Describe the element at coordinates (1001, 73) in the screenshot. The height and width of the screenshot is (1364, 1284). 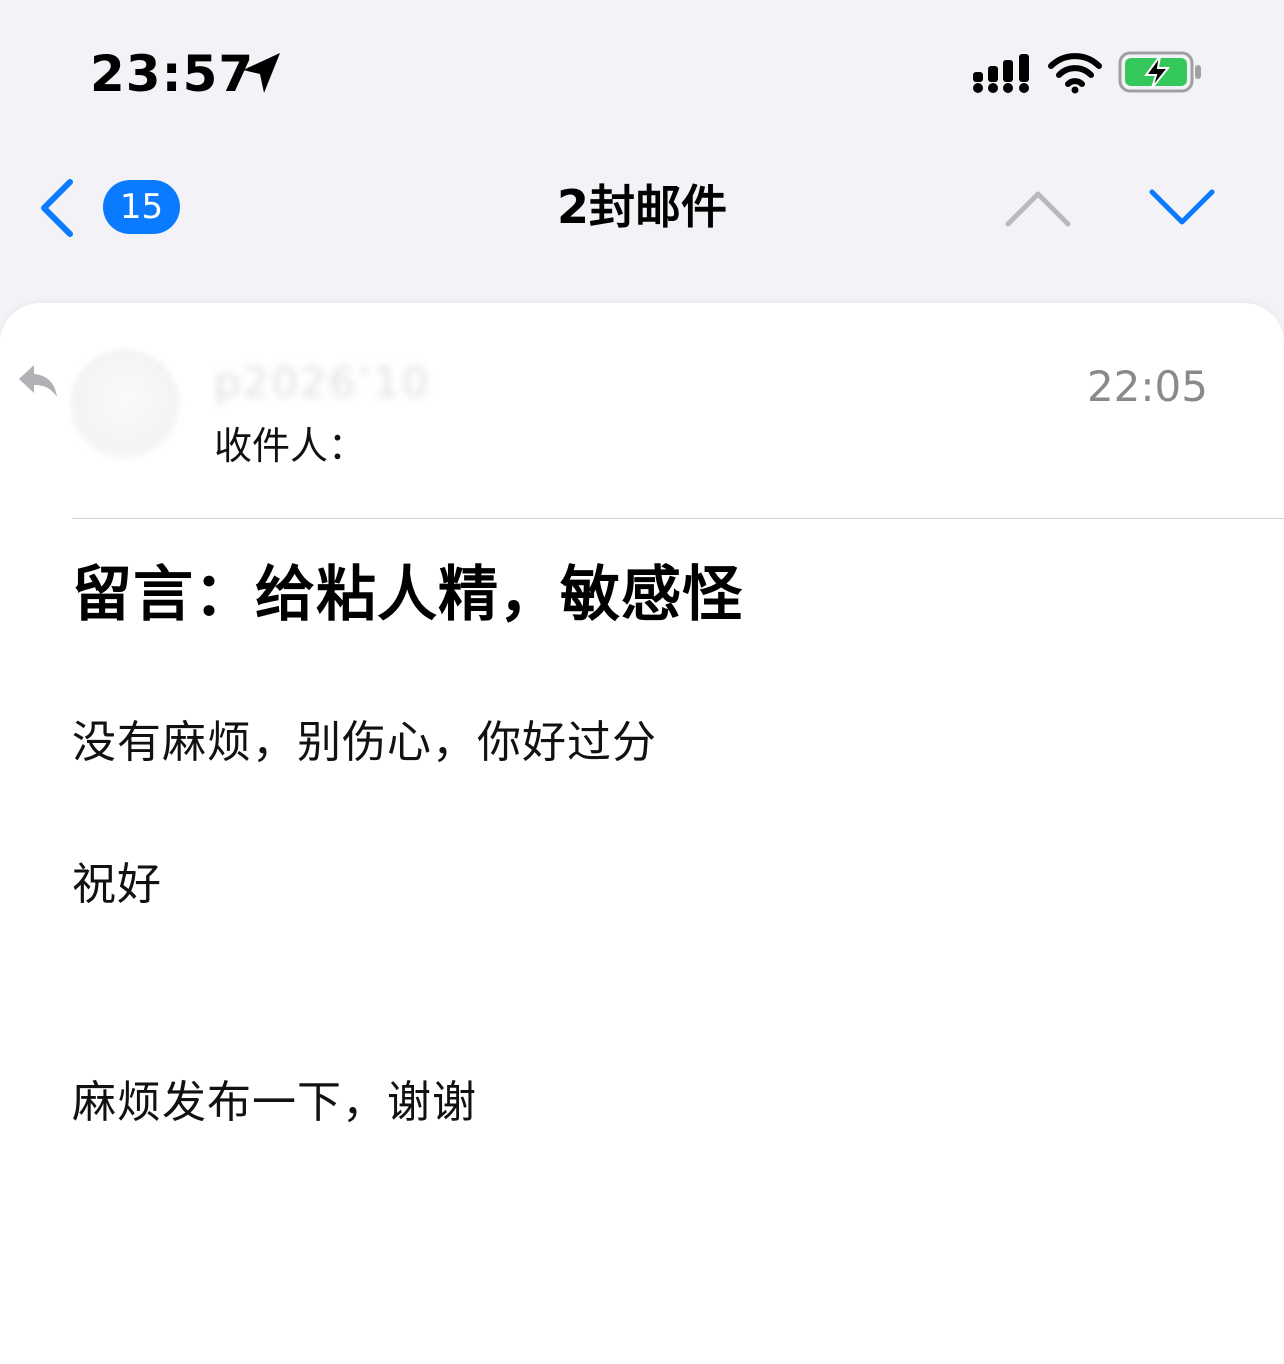
I see `cellular-signal-icon` at that location.